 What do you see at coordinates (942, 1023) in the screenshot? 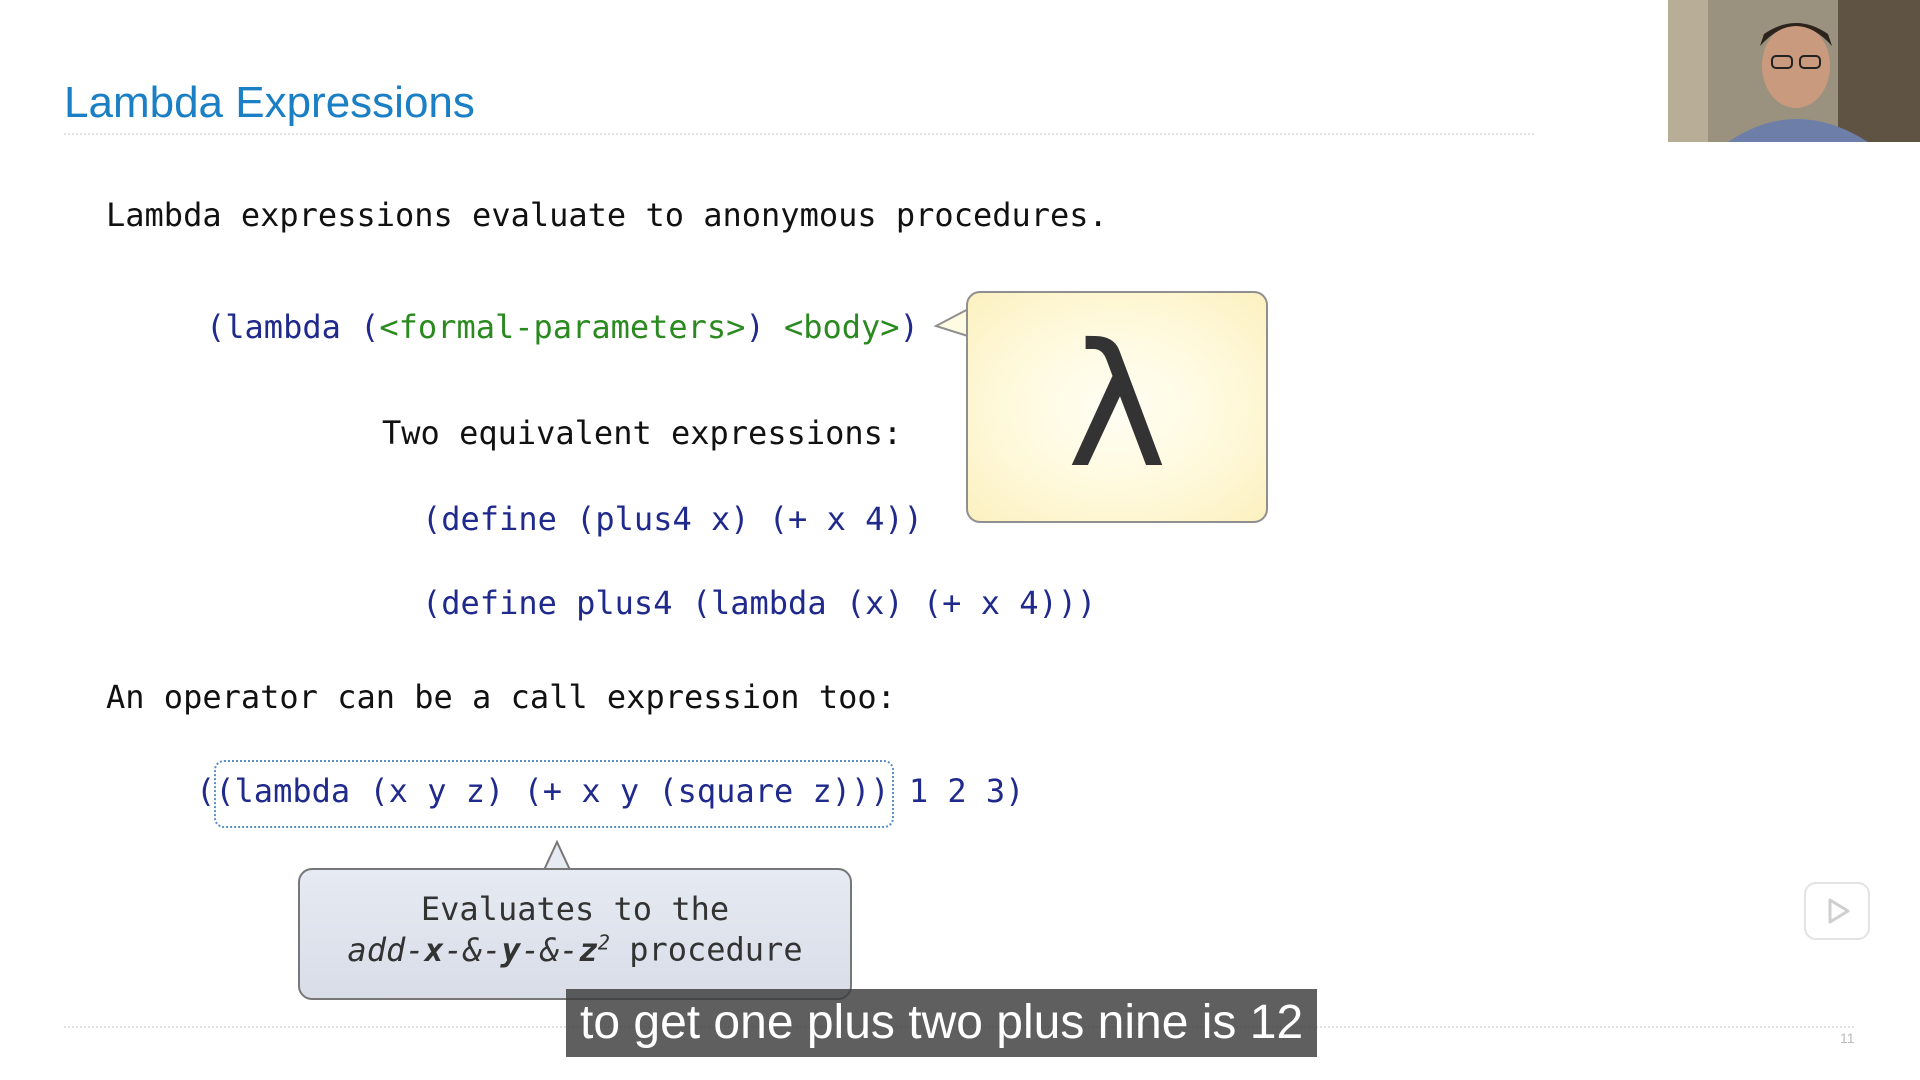
I see `video-subtitle: to get one plus two plus nine is 12` at bounding box center [942, 1023].